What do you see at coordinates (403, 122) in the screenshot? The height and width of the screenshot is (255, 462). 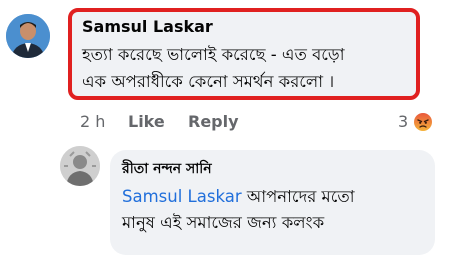 I see `reaction-count: 3` at bounding box center [403, 122].